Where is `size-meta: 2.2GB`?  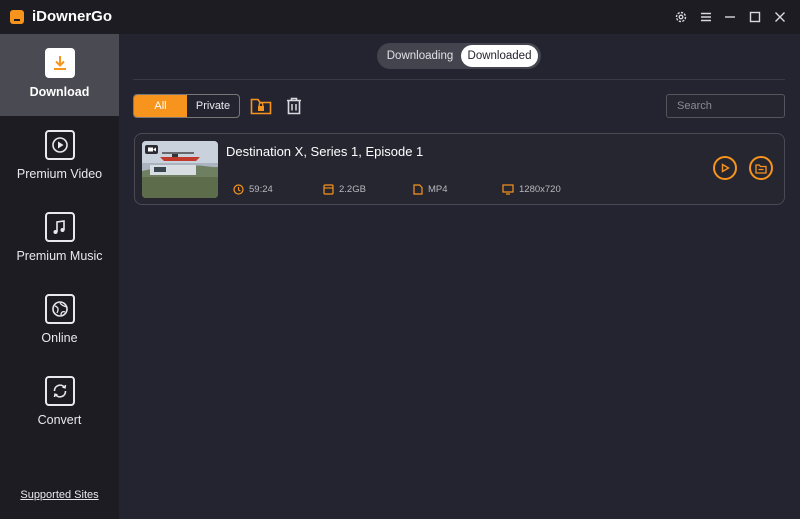
size-meta: 2.2GB is located at coordinates (344, 189).